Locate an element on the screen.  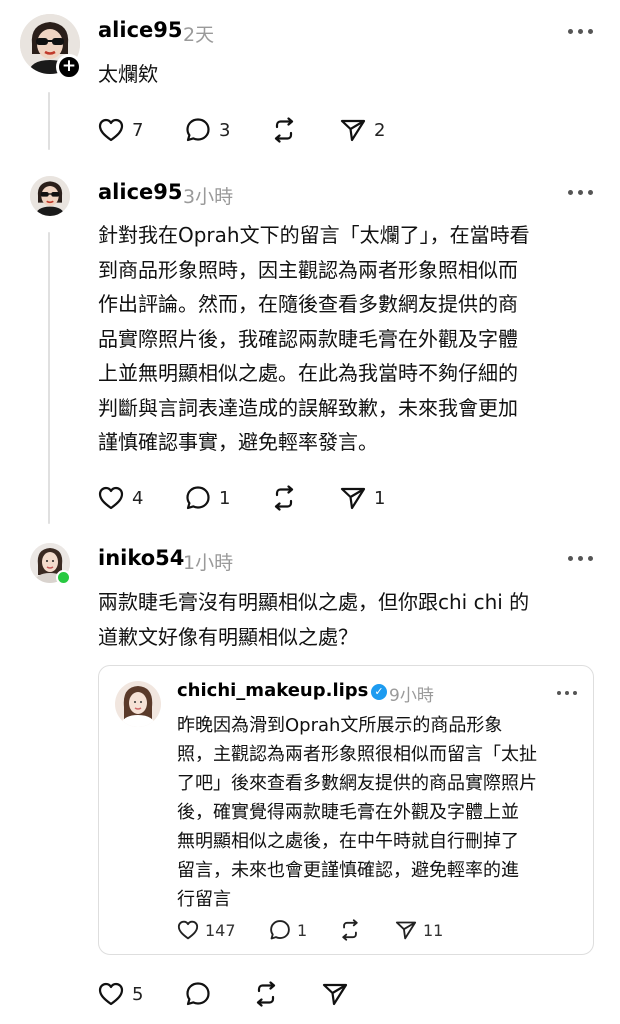
username: iniko54 is located at coordinates (141, 558).